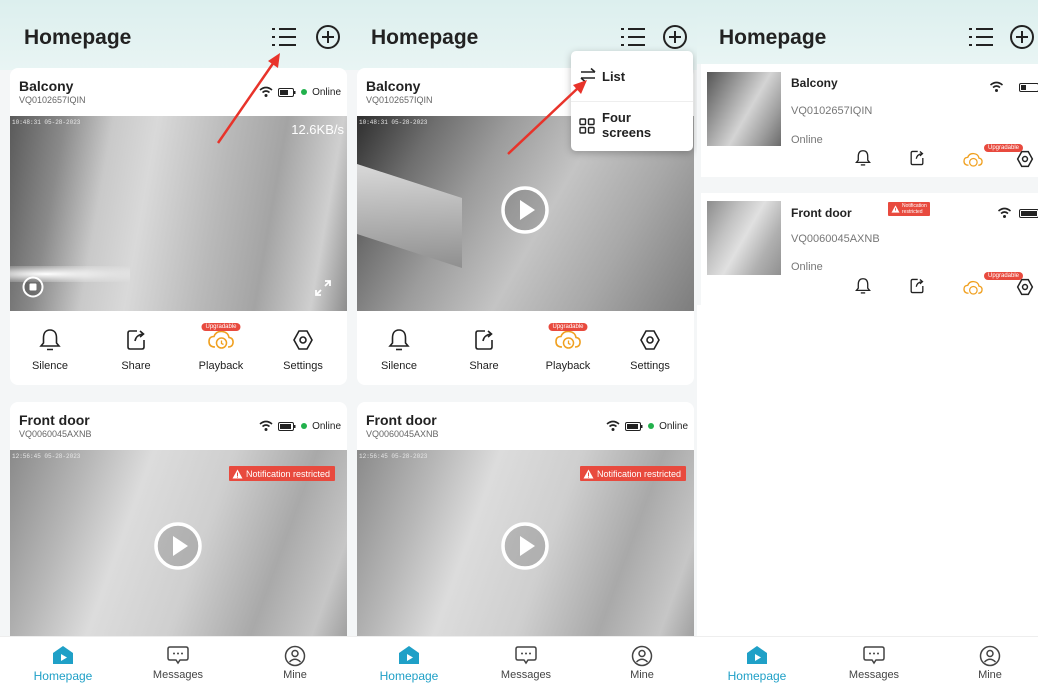 The image size is (1038, 684). Describe the element at coordinates (326, 92) in the screenshot. I see `status-text: Online` at that location.